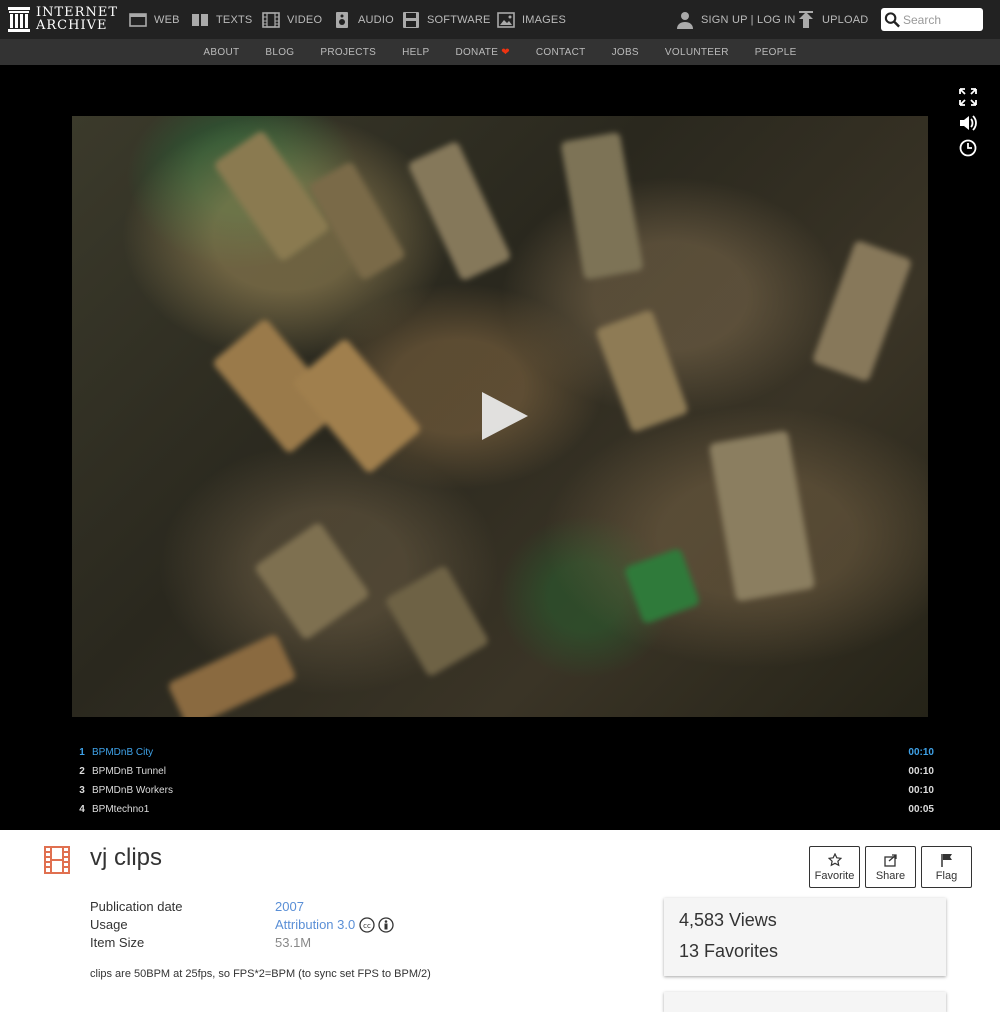  What do you see at coordinates (376, 19) in the screenshot?
I see `nav-audio-label: AUDIO` at bounding box center [376, 19].